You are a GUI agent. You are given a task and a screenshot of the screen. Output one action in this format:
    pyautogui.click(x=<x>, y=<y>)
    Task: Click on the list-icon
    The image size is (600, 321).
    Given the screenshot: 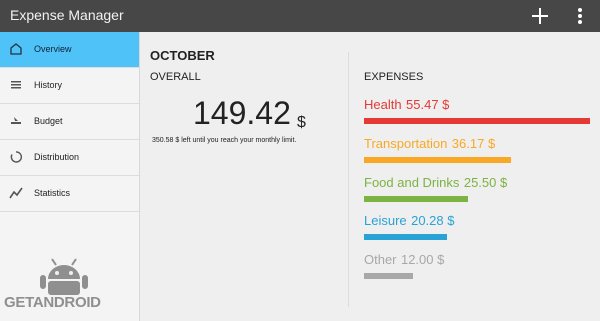 What is the action you would take?
    pyautogui.click(x=16, y=85)
    